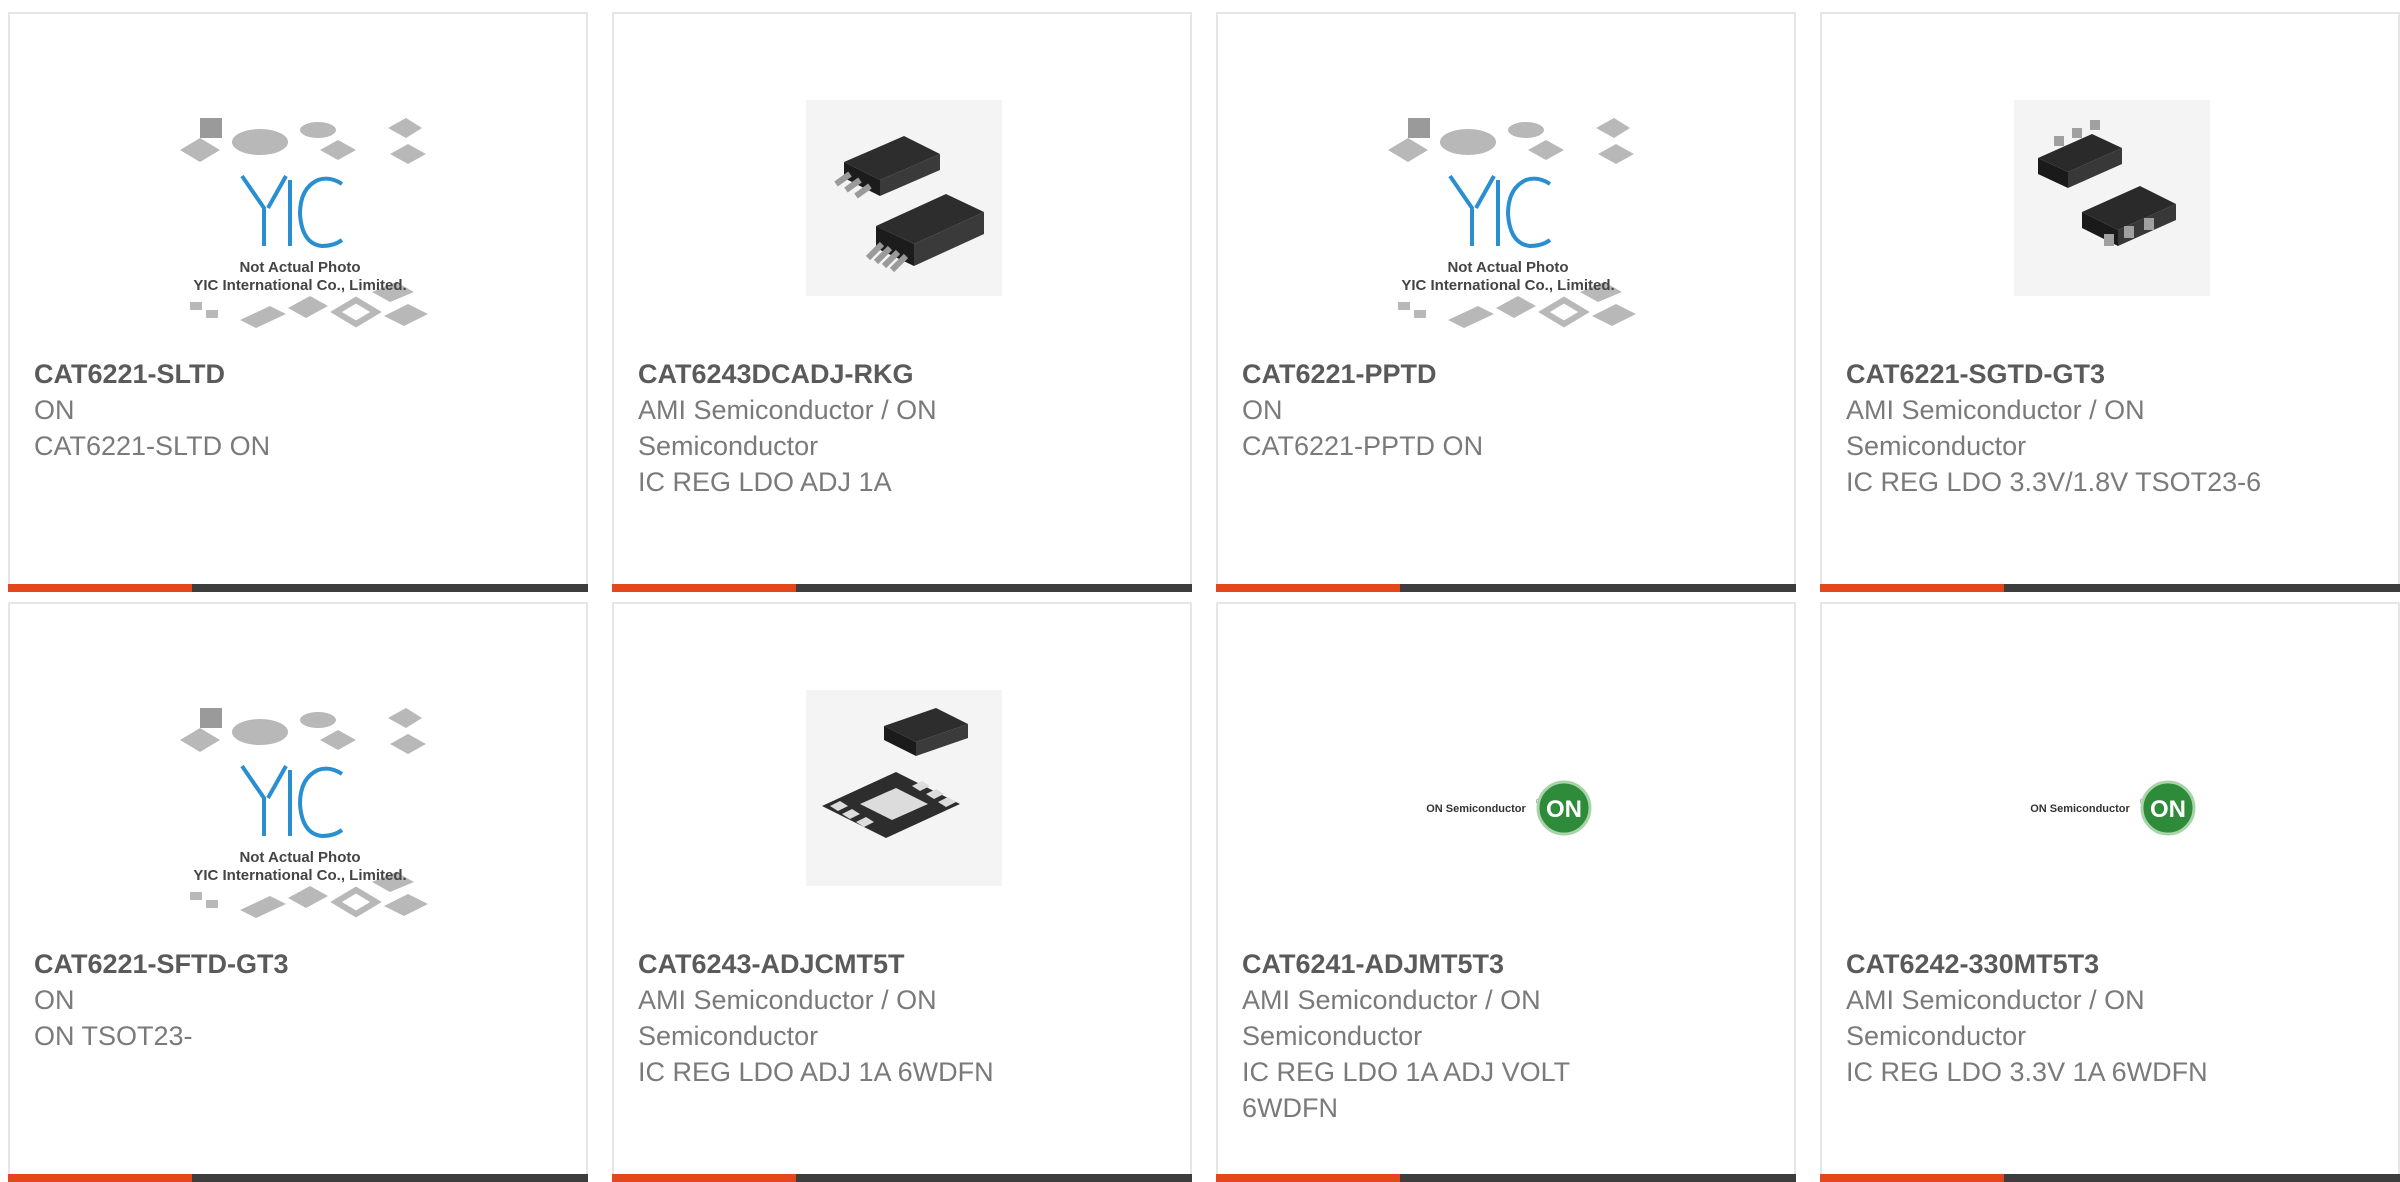 The height and width of the screenshot is (1182, 2400). Describe the element at coordinates (2054, 482) in the screenshot. I see `description: IC REG LDO 3.3V/1.8V TSOT23-6` at that location.